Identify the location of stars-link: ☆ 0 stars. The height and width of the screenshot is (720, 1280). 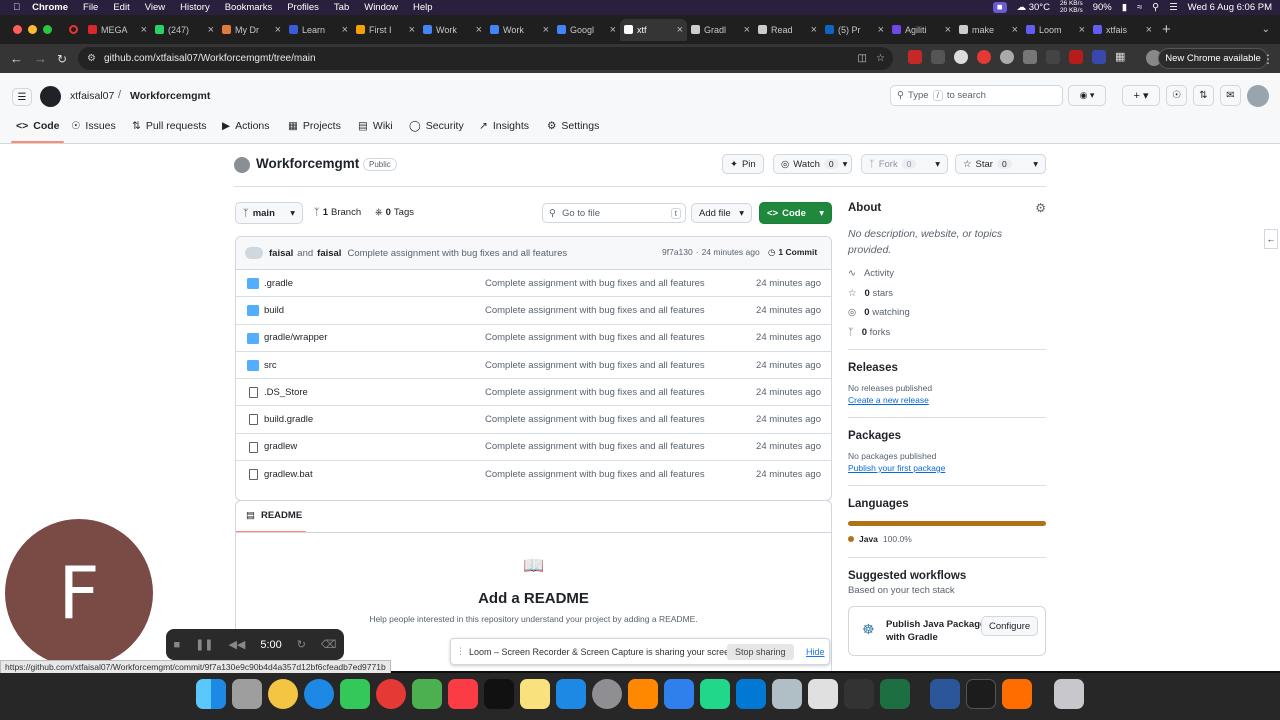
(947, 294).